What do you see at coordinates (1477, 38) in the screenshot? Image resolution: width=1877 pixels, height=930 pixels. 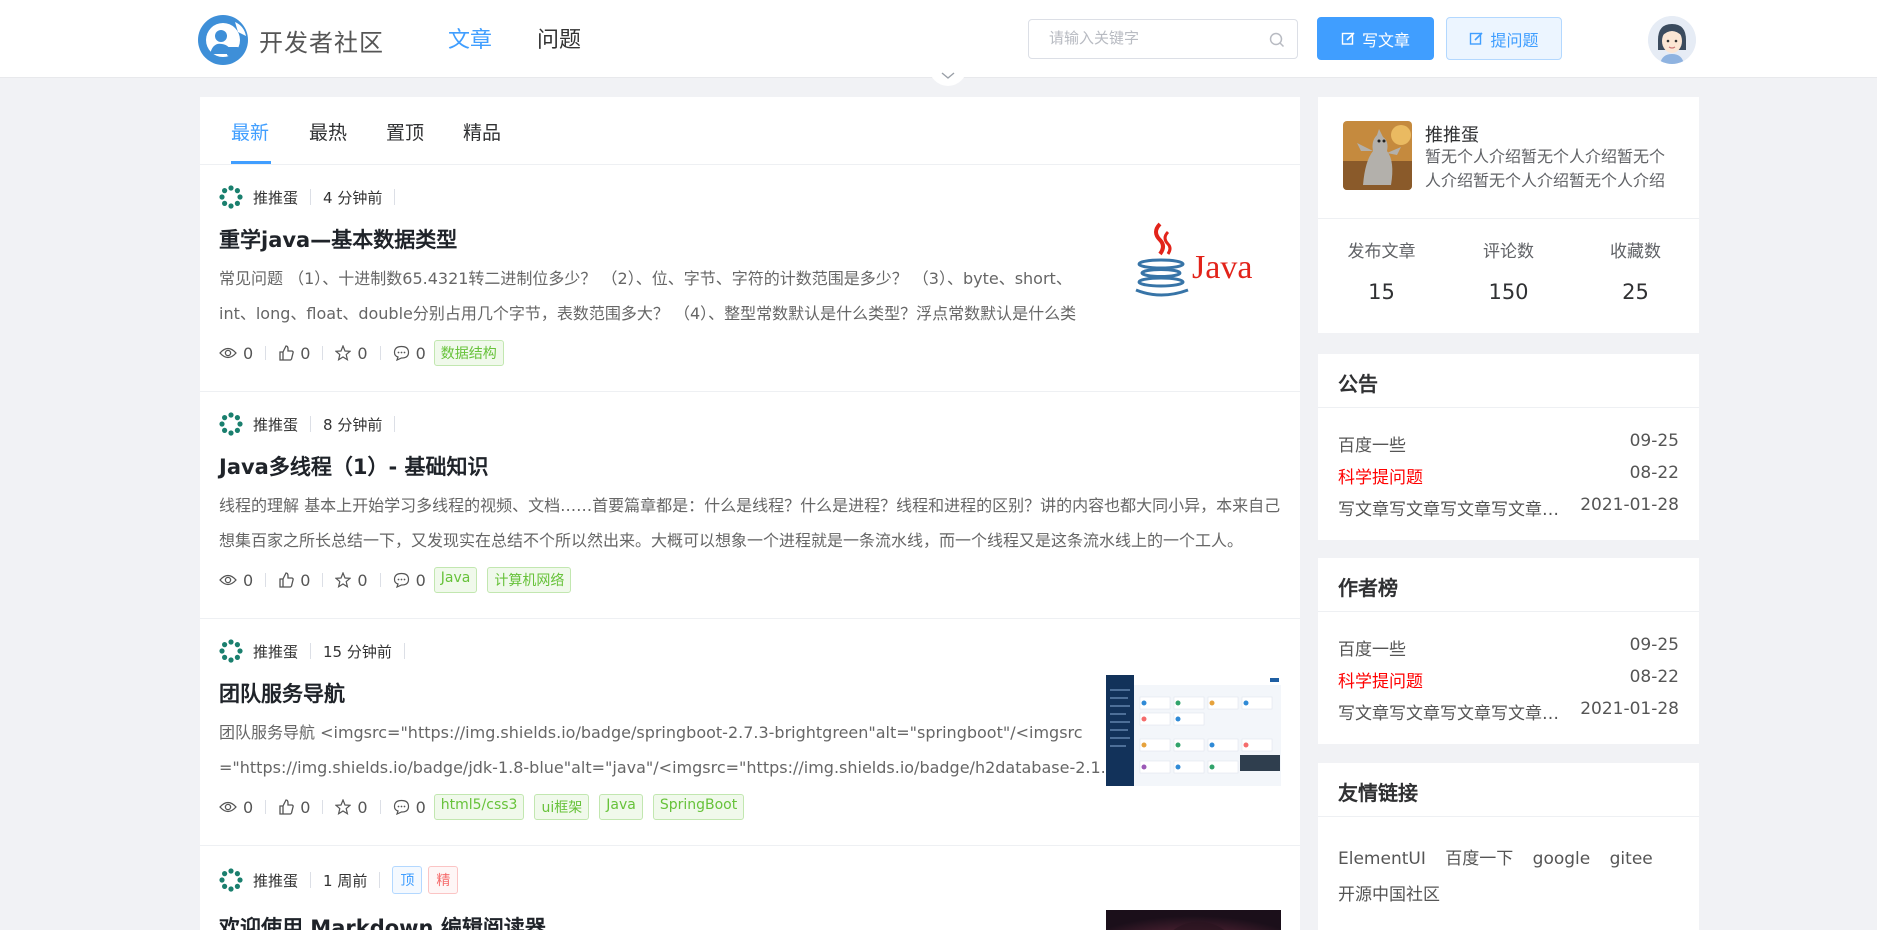 I see `edit-icon` at bounding box center [1477, 38].